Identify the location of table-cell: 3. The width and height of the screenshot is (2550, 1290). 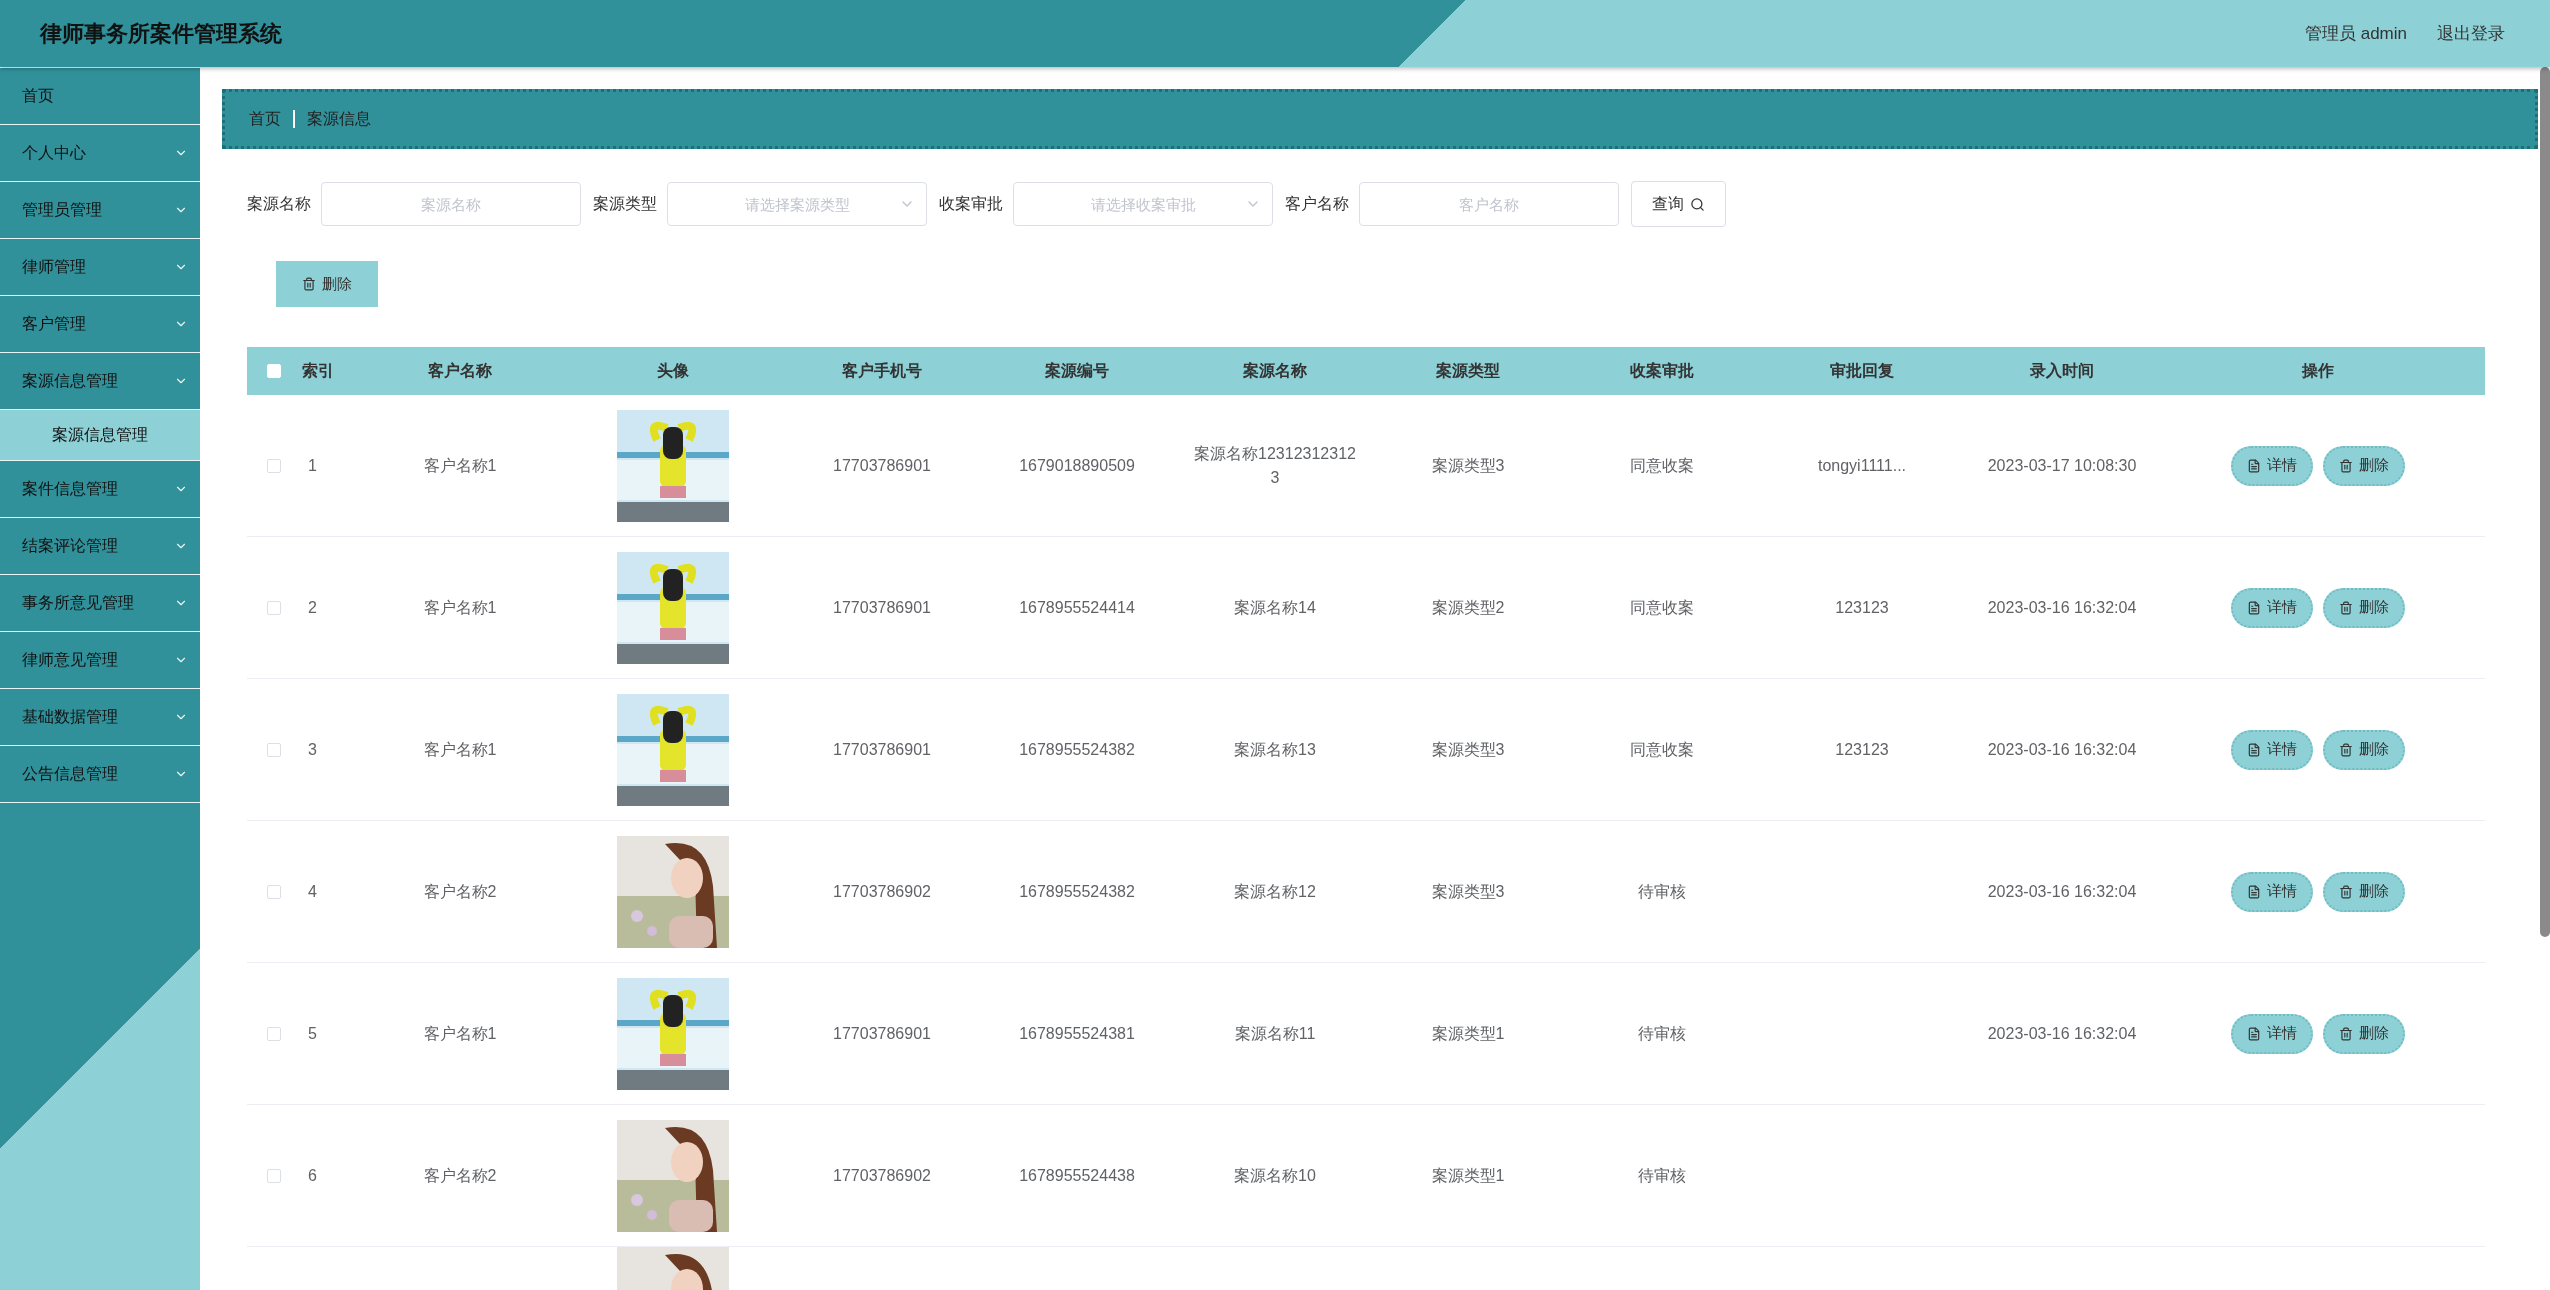
(312, 749).